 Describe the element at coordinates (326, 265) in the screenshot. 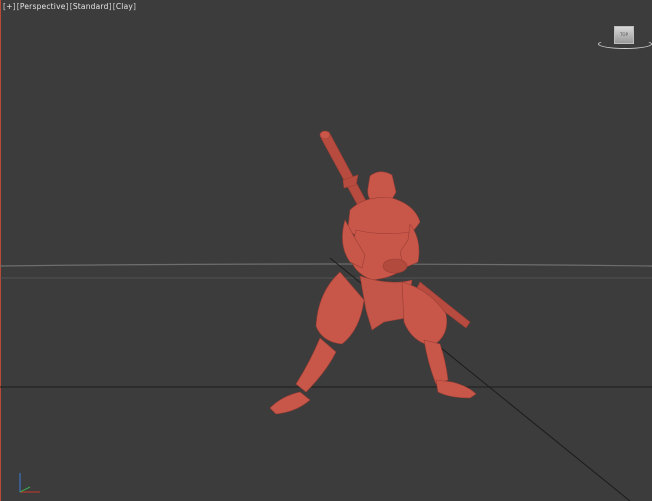

I see `horizon-line` at that location.